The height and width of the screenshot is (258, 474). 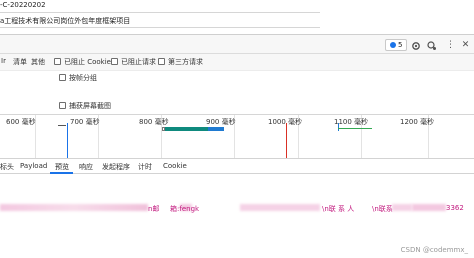 I want to click on green-timing-bar, so click(x=355, y=128).